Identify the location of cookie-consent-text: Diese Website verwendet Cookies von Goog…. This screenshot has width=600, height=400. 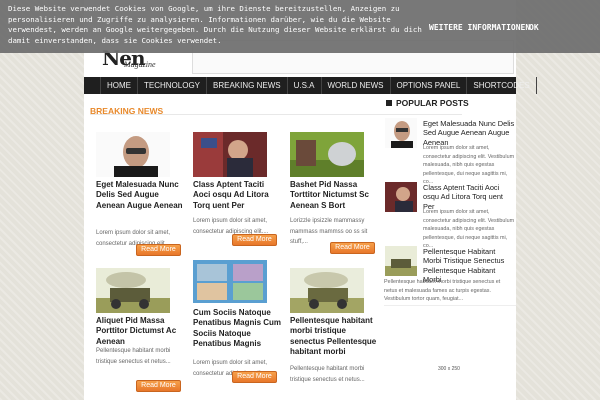
(215, 24).